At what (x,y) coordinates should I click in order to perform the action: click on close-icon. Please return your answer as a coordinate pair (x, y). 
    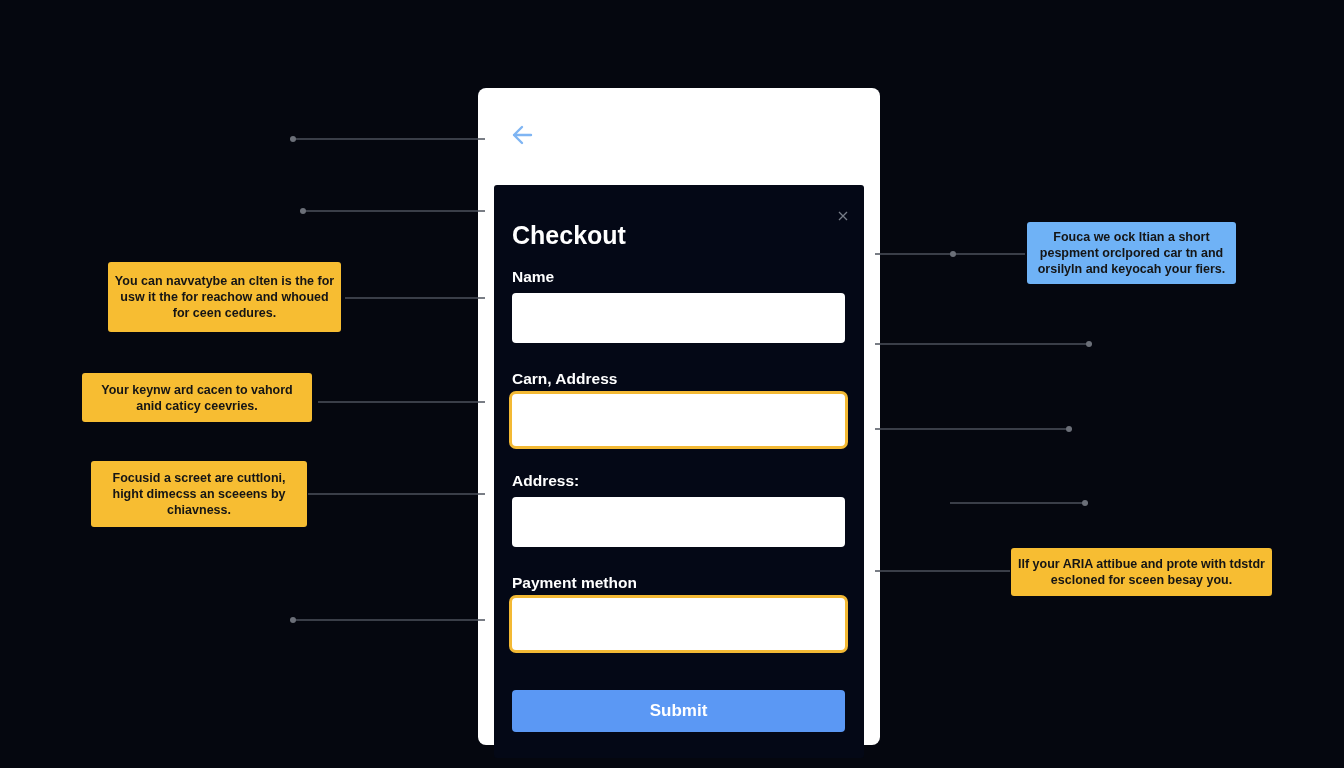
    Looking at the image, I should click on (843, 216).